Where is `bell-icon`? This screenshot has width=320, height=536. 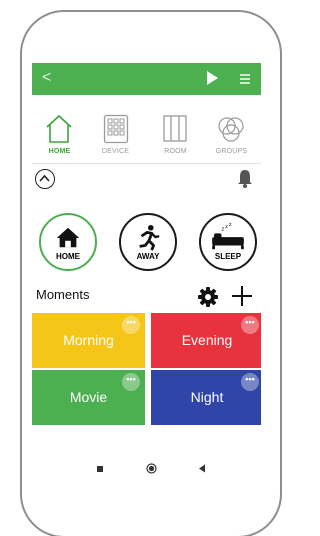
bell-icon is located at coordinates (245, 179).